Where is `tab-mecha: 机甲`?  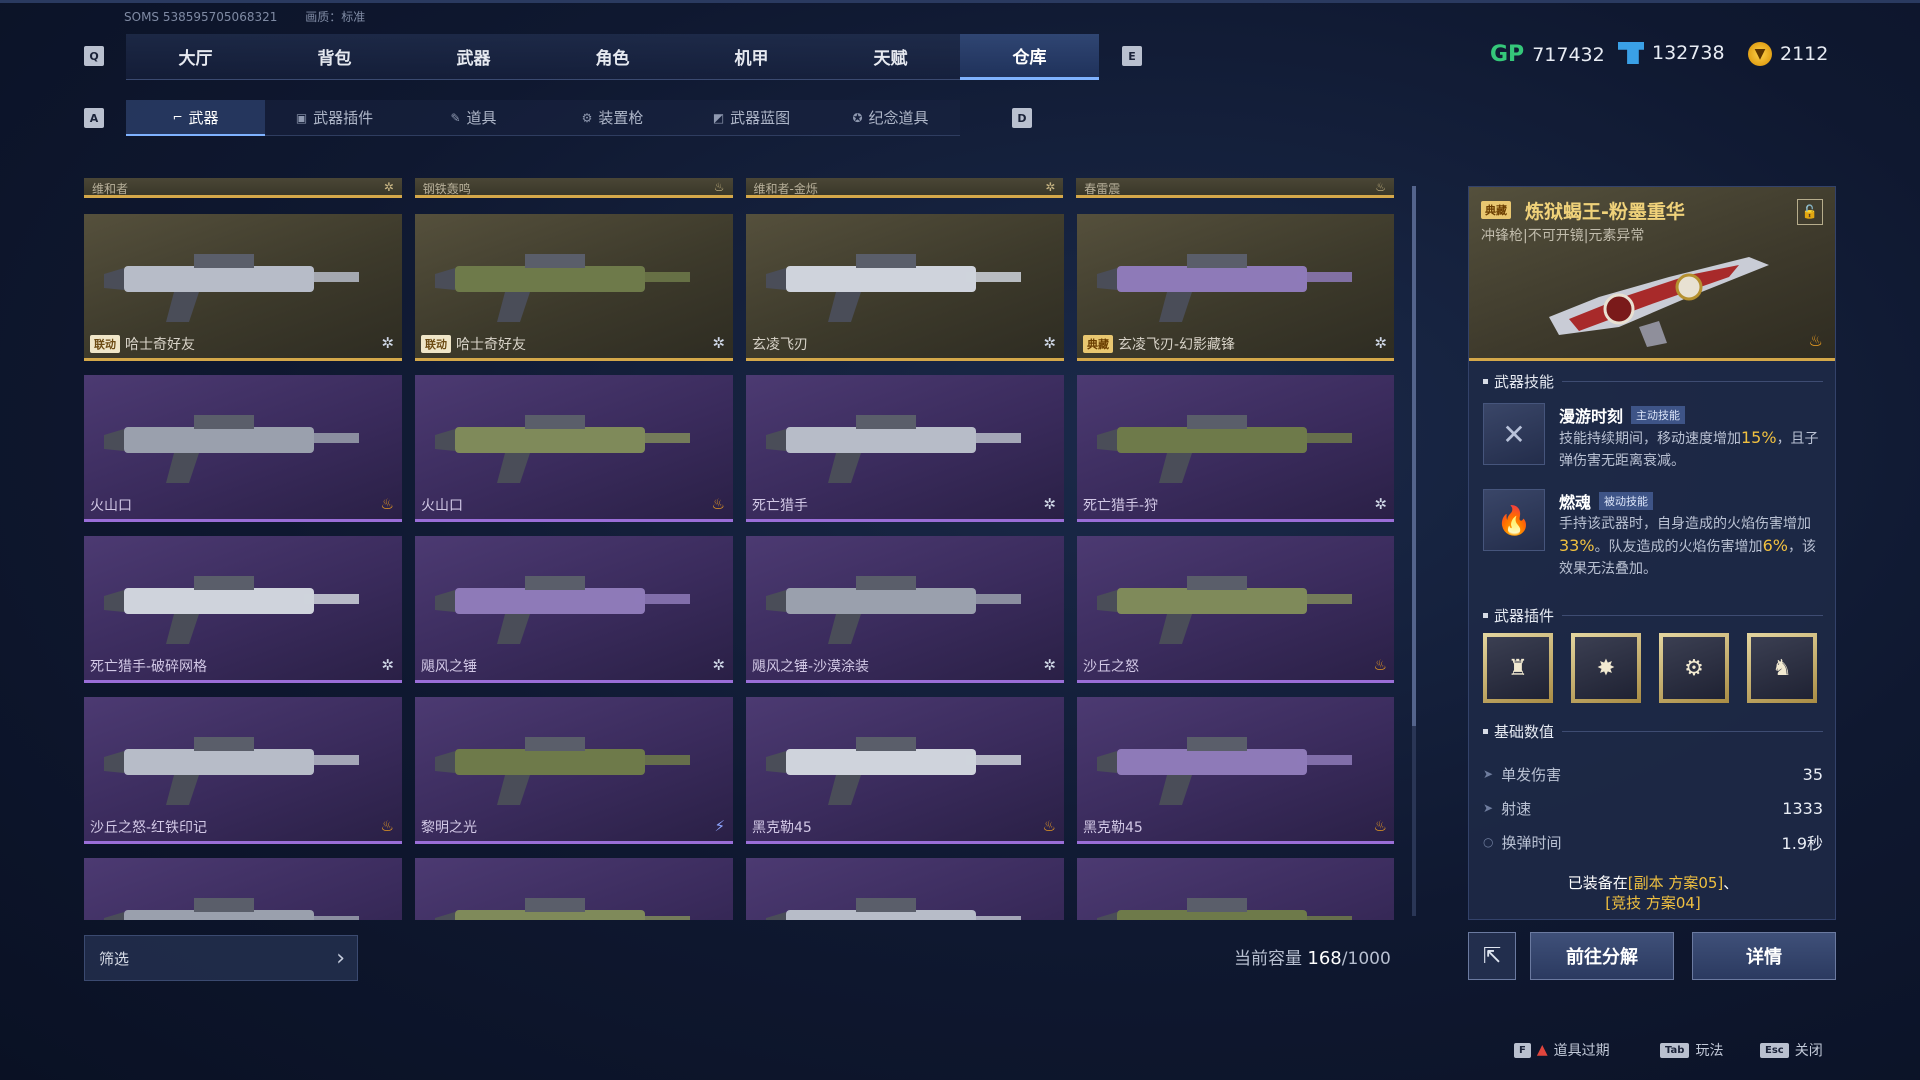 tab-mecha: 机甲 is located at coordinates (751, 57).